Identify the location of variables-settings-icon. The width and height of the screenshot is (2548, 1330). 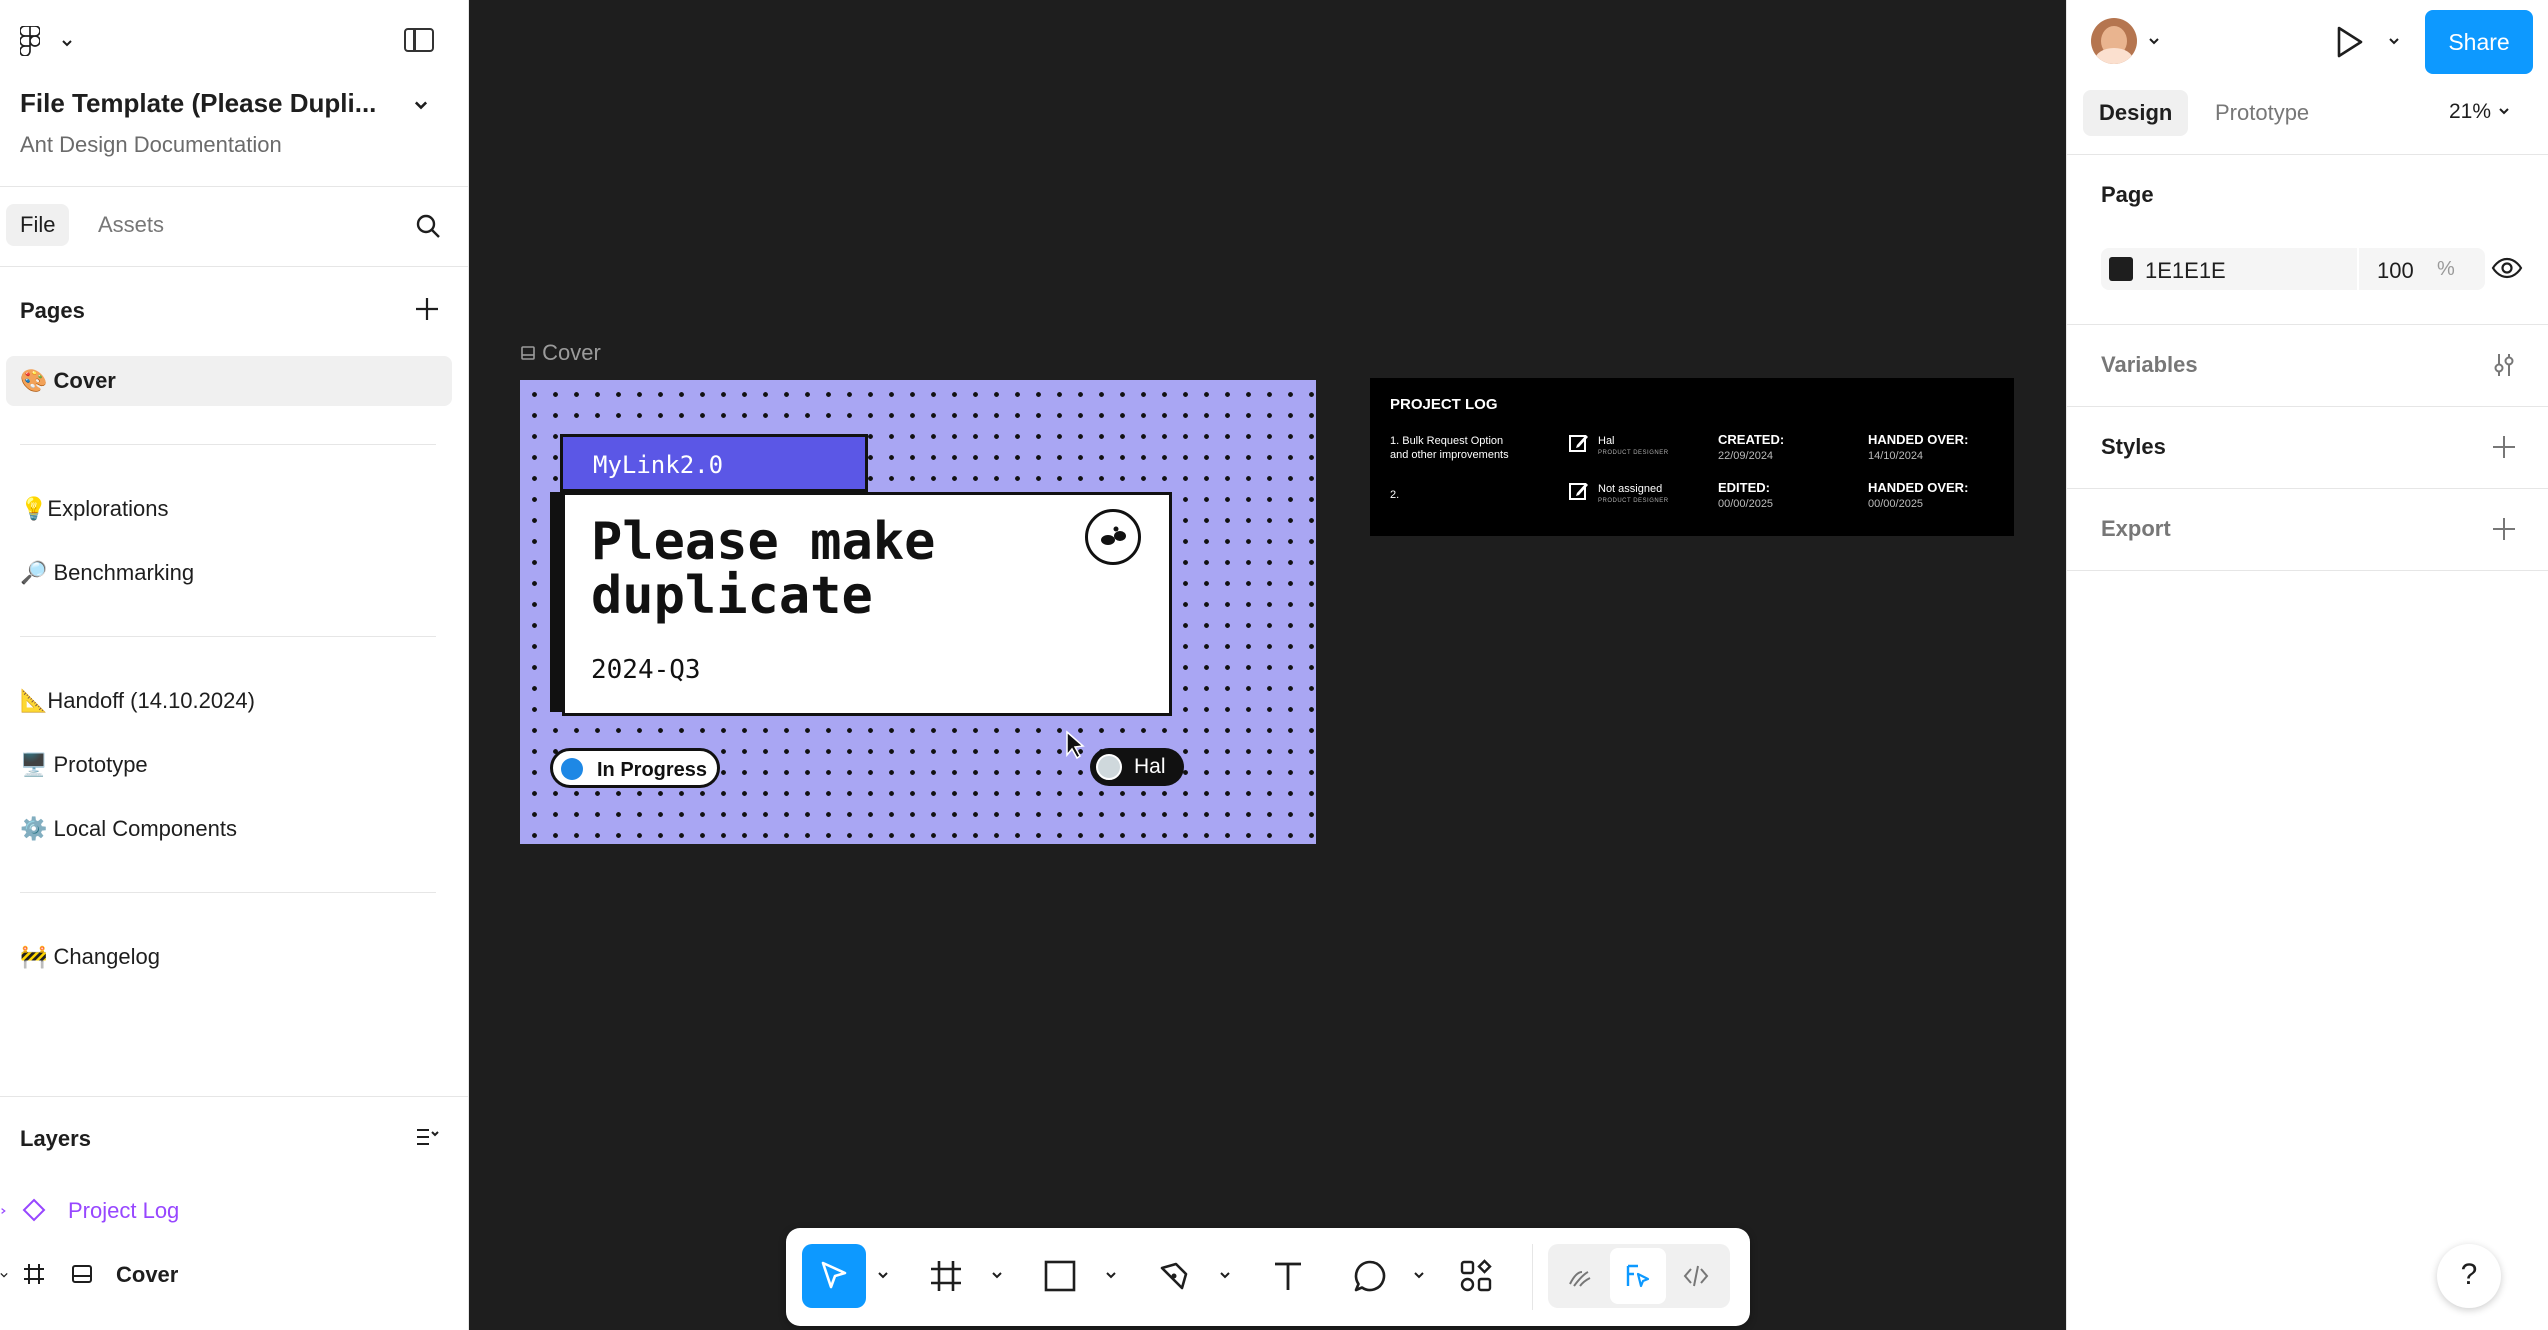
(2504, 365).